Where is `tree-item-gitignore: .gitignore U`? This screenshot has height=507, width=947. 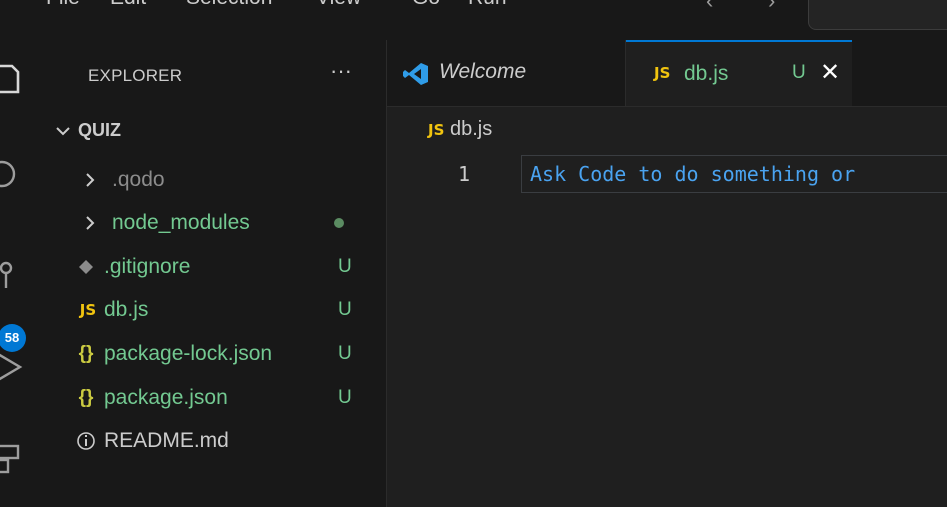 tree-item-gitignore: .gitignore U is located at coordinates (216, 267).